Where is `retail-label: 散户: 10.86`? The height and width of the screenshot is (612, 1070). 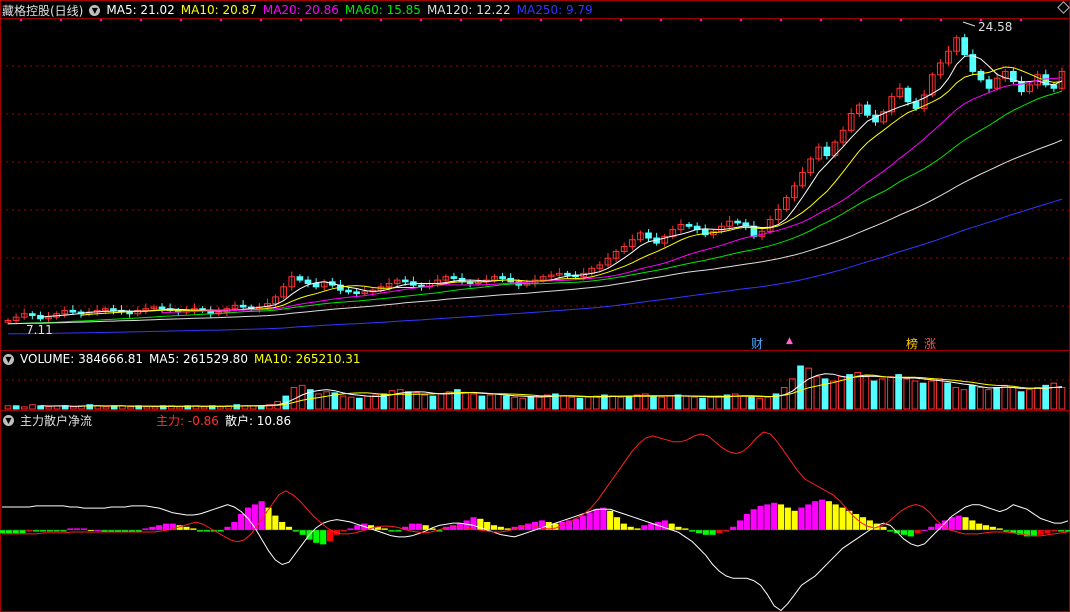 retail-label: 散户: 10.86 is located at coordinates (258, 420).